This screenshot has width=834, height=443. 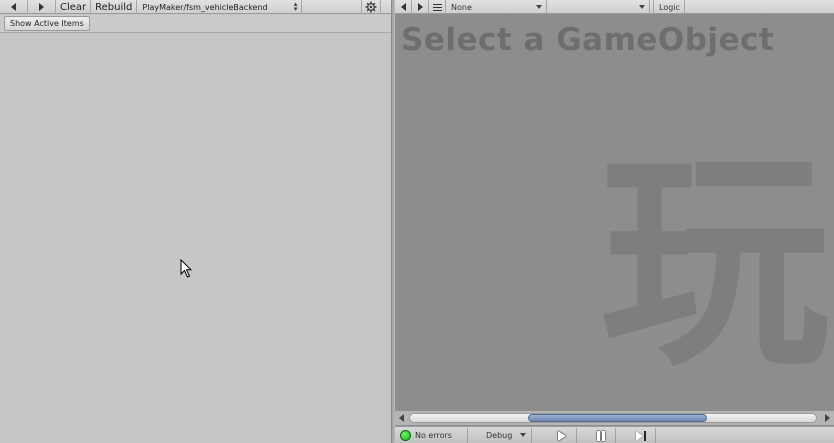 What do you see at coordinates (588, 40) in the screenshot?
I see `select-gameobject-heading: Select a GameObject` at bounding box center [588, 40].